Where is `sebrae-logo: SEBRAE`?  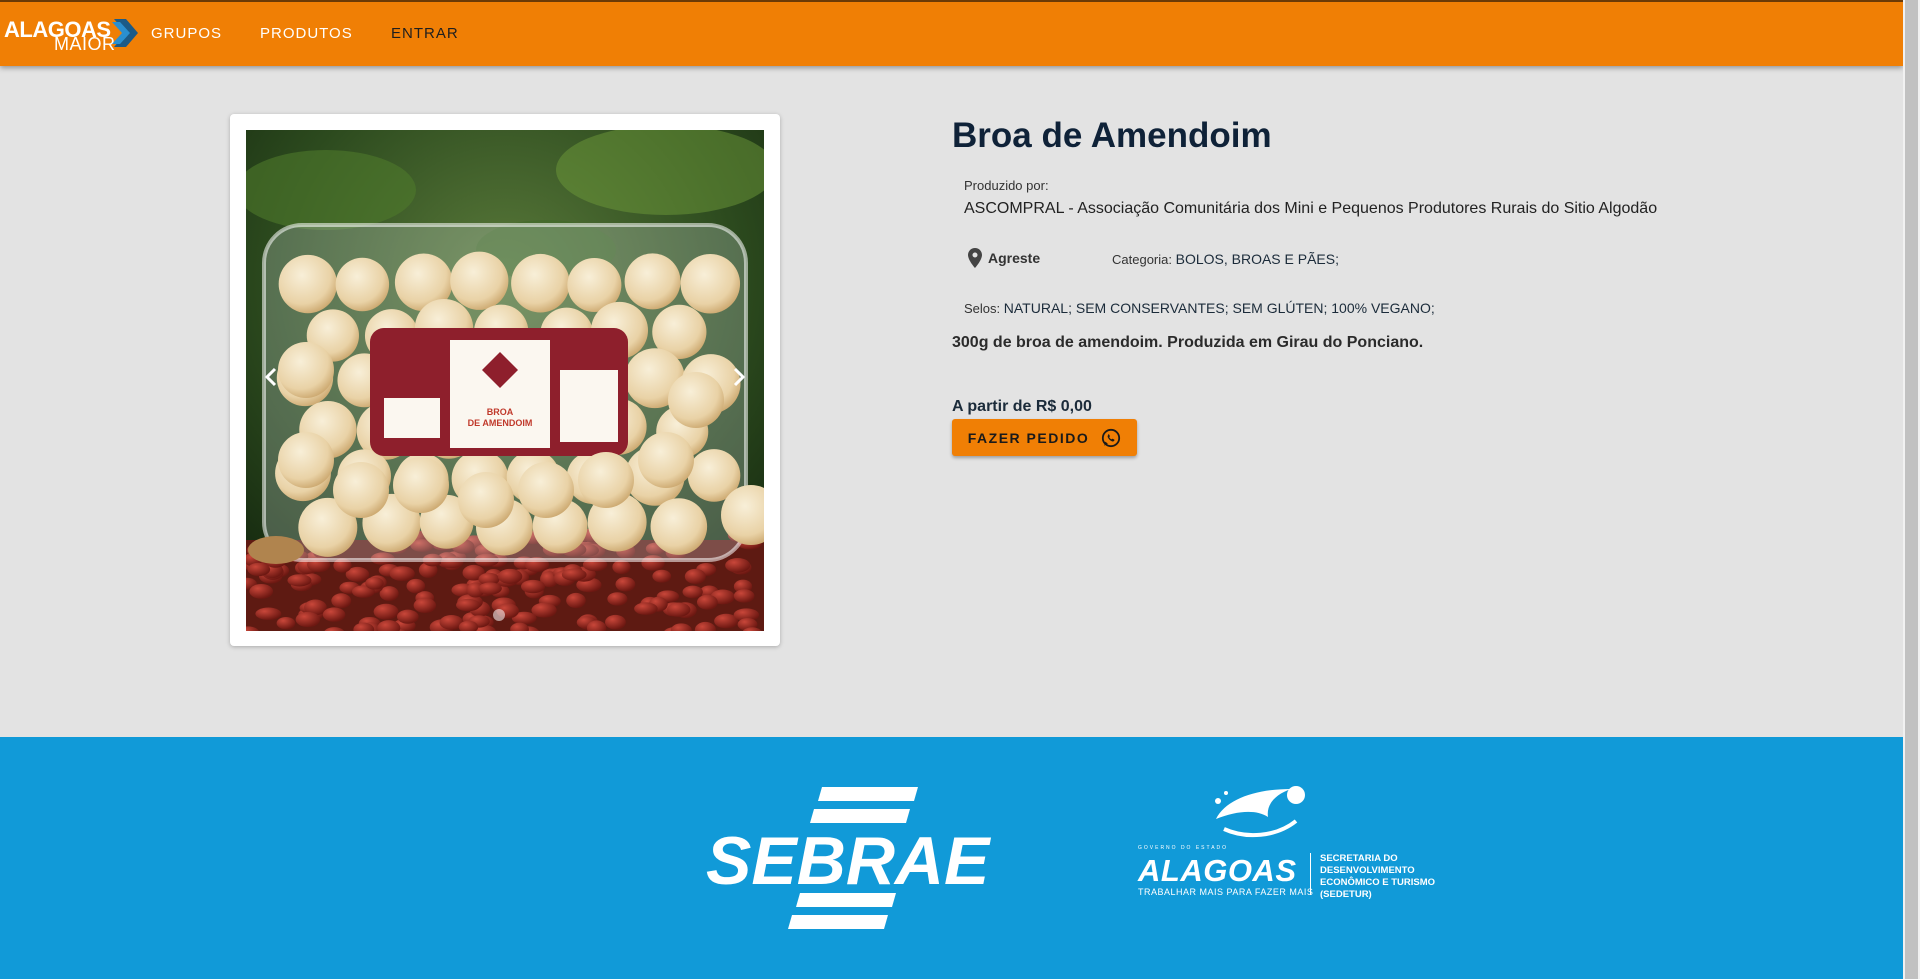 sebrae-logo: SEBRAE is located at coordinates (859, 862).